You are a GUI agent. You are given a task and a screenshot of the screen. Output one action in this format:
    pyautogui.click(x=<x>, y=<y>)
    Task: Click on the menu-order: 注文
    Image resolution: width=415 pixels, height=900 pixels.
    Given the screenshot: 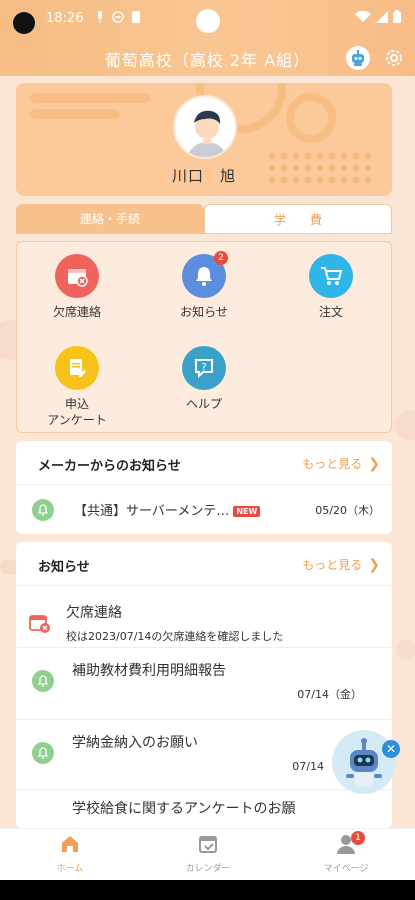 What is the action you would take?
    pyautogui.click(x=331, y=287)
    